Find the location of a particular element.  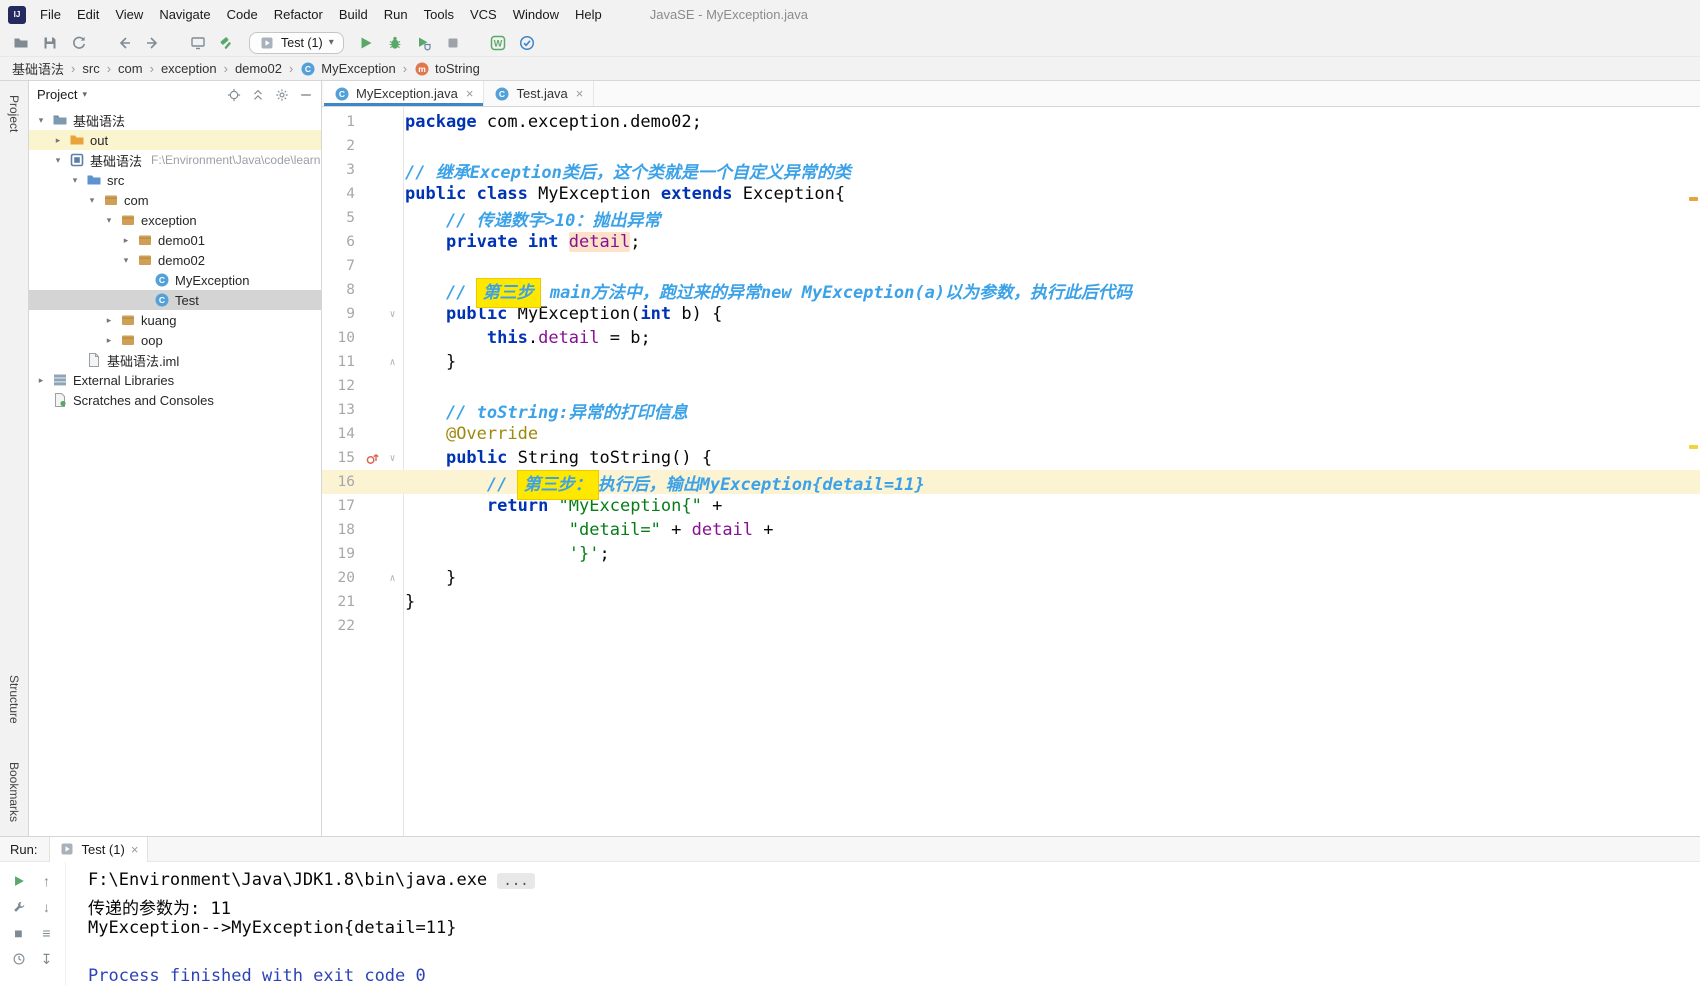

plugin-w-button: W is located at coordinates (498, 43).